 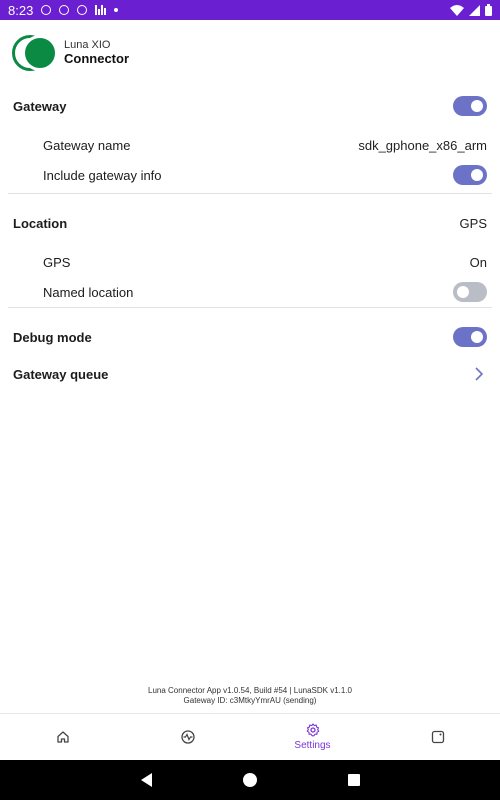 What do you see at coordinates (457, 10) in the screenshot?
I see `wifi-icon` at bounding box center [457, 10].